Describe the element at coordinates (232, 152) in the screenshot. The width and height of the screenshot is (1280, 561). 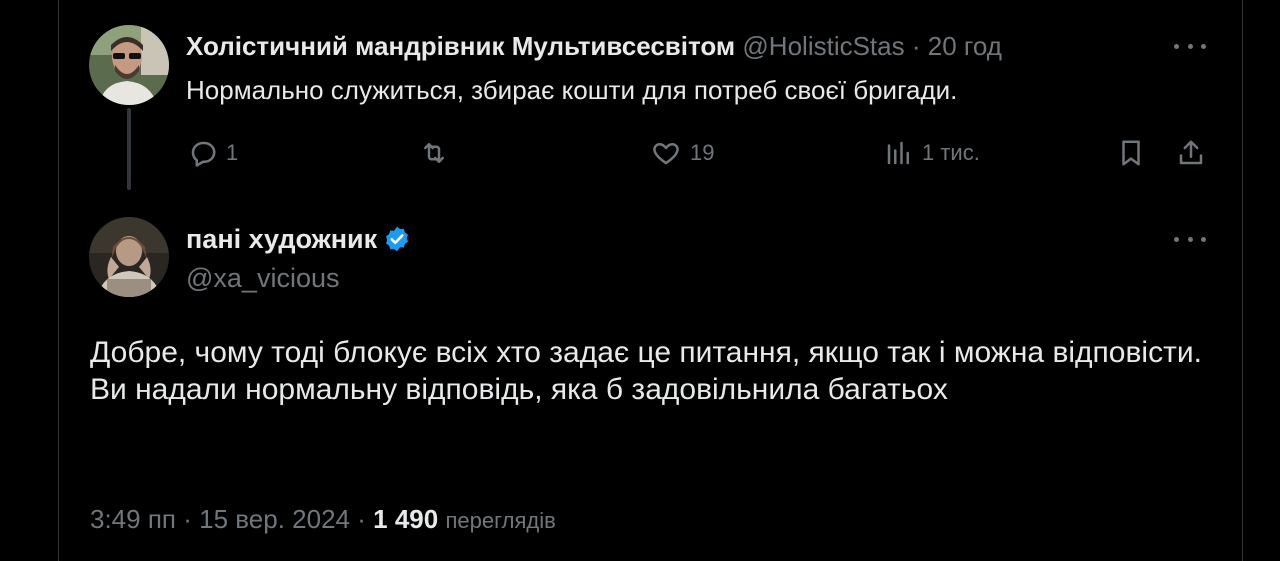
I see `reply-count: 1` at that location.